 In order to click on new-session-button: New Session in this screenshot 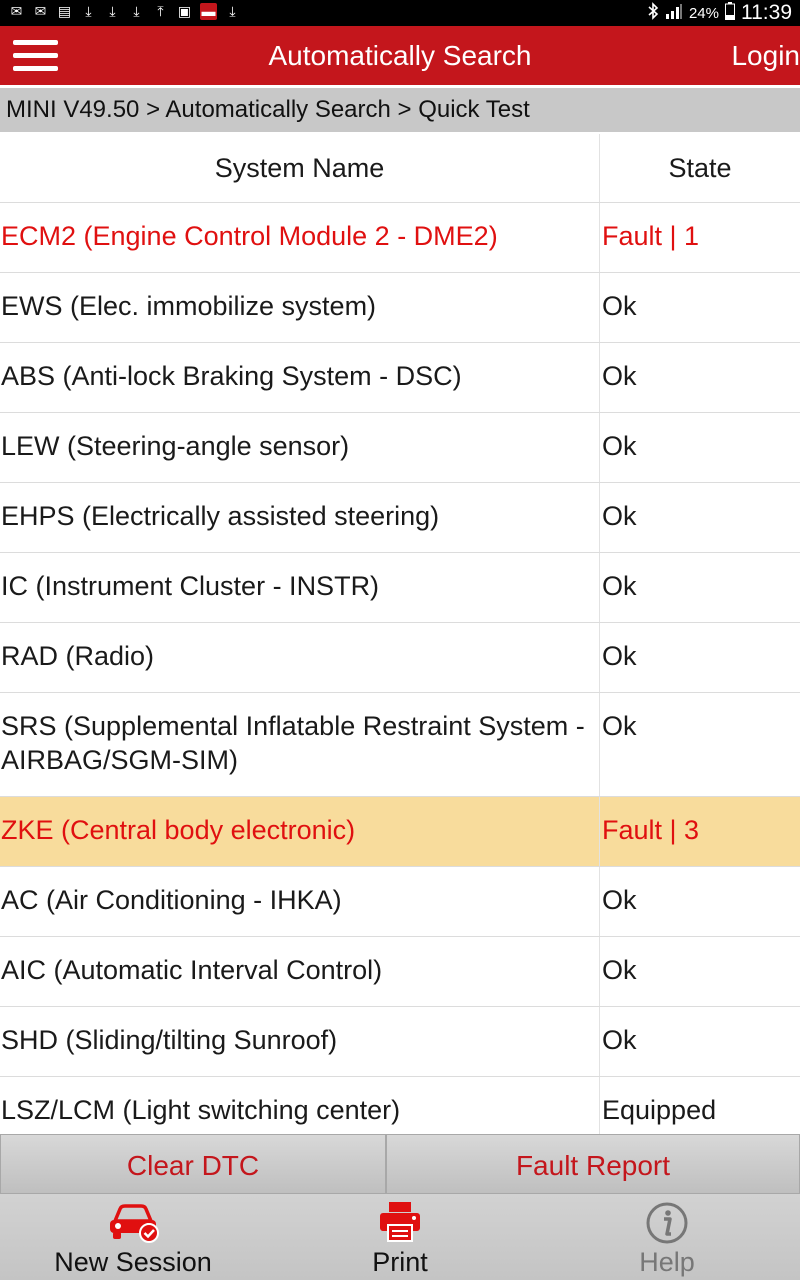, I will do `click(133, 1237)`.